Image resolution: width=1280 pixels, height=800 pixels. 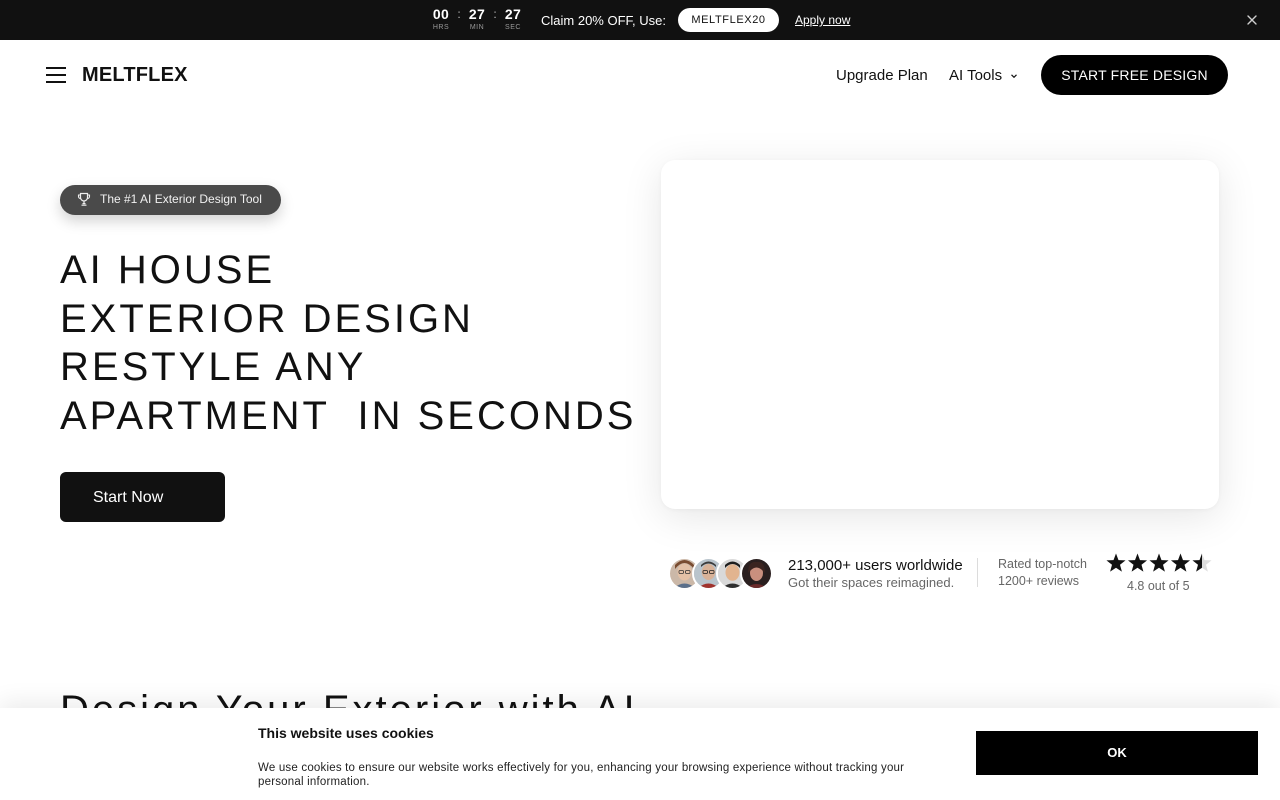 I want to click on countdown-timer: 00 HRS : 27 MIN : 27 SEC, so click(x=477, y=19).